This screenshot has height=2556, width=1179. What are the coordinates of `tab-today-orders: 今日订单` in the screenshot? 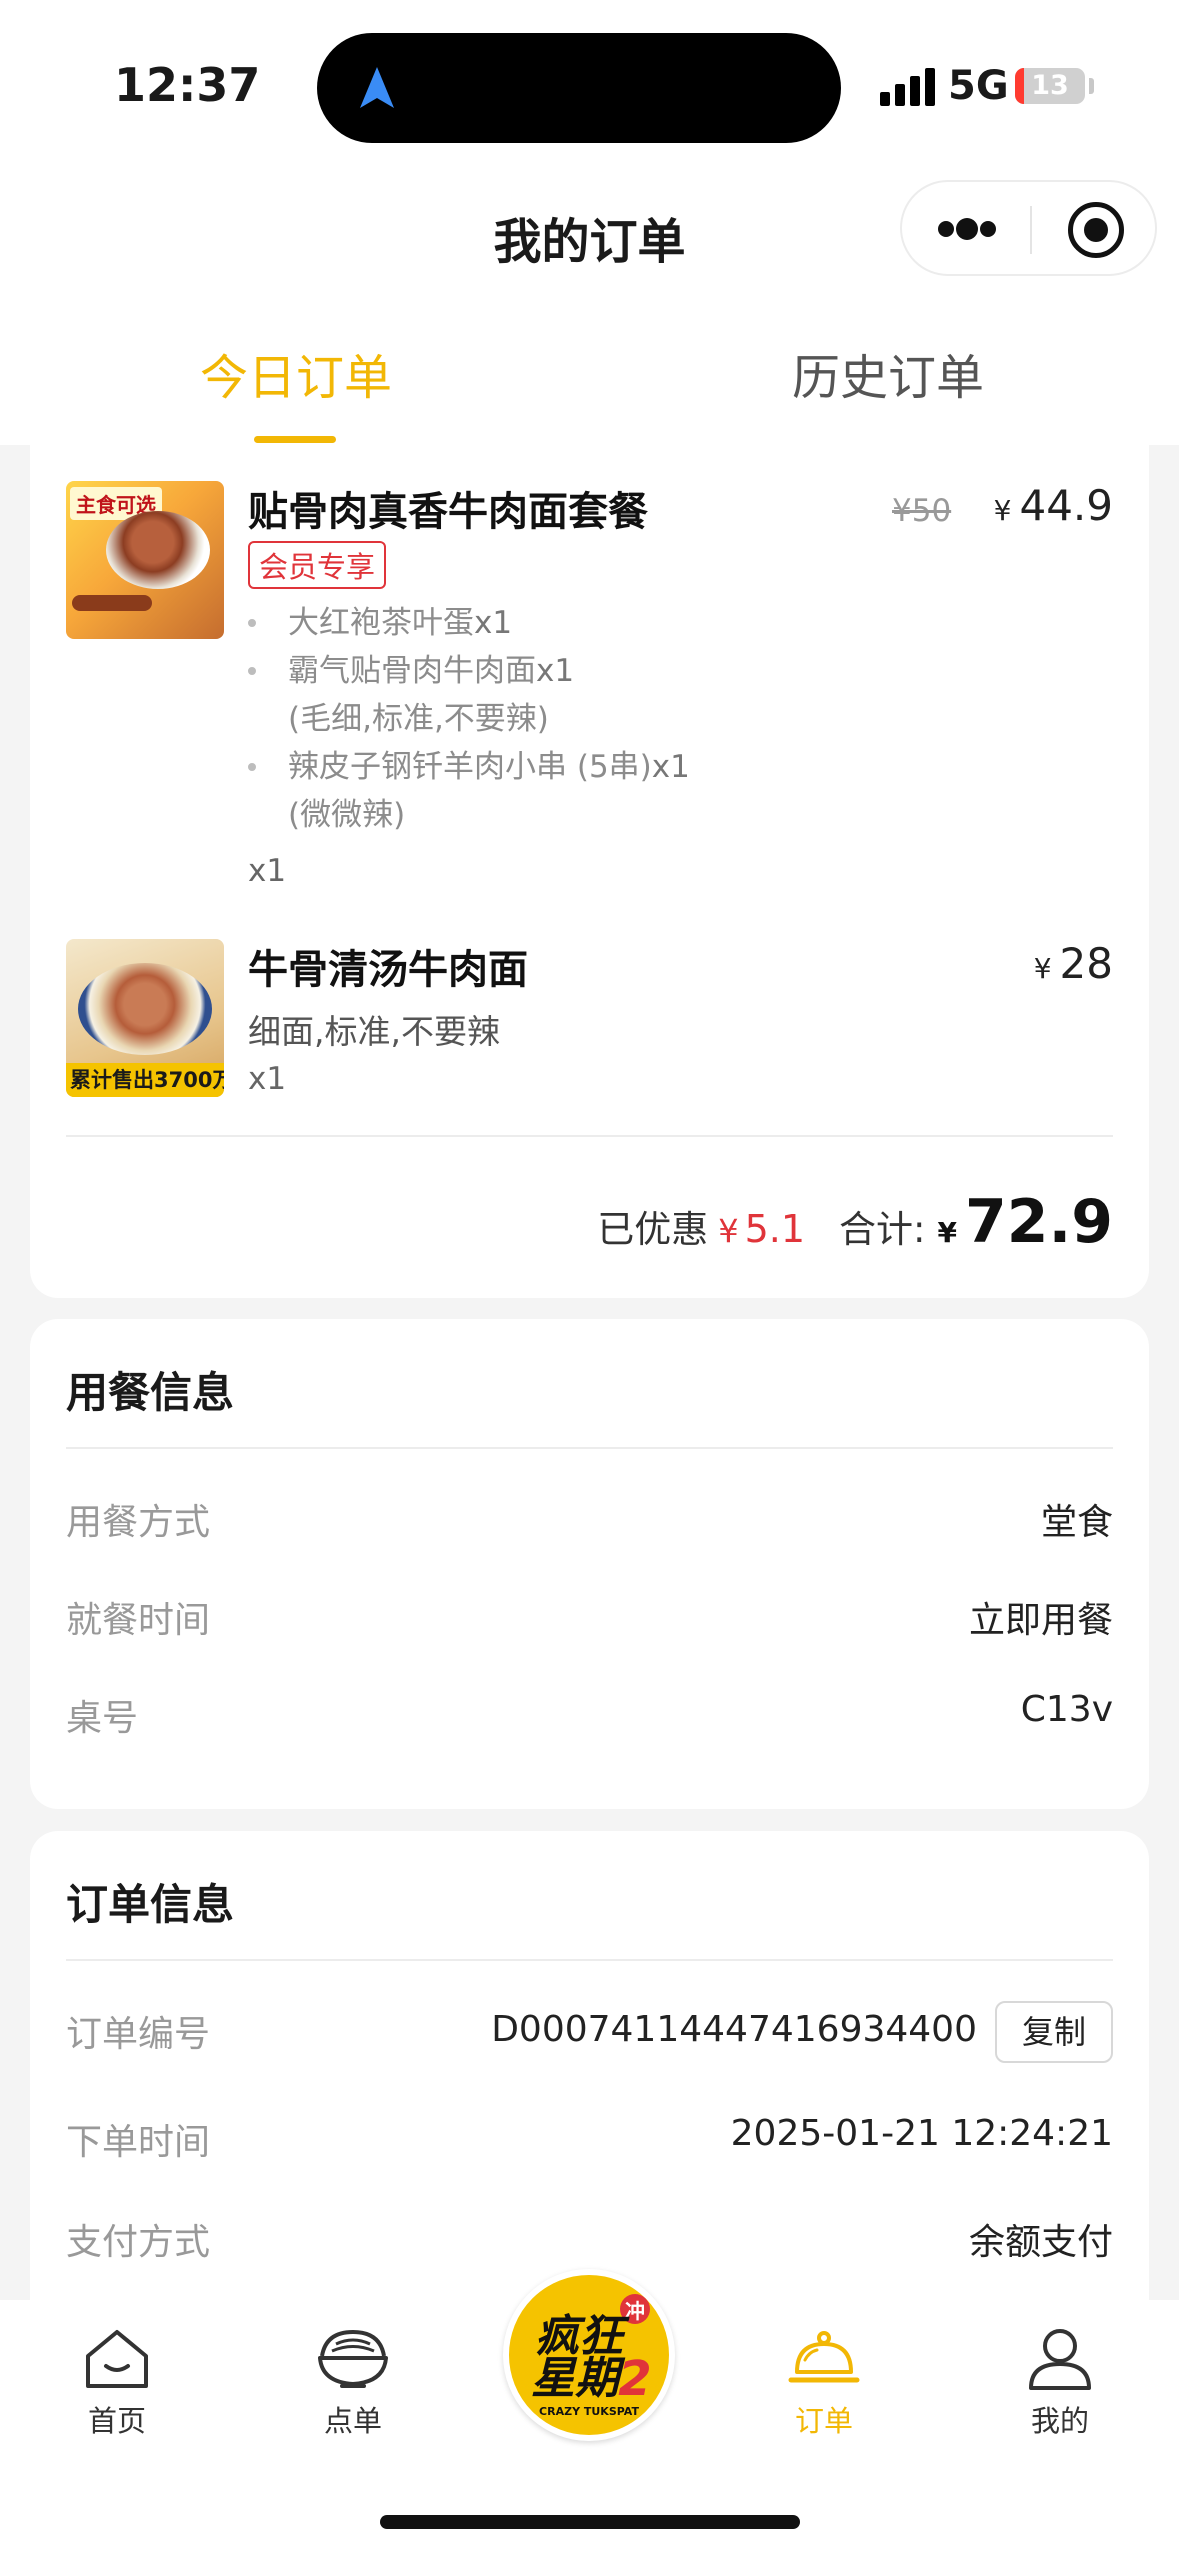 It's located at (296, 373).